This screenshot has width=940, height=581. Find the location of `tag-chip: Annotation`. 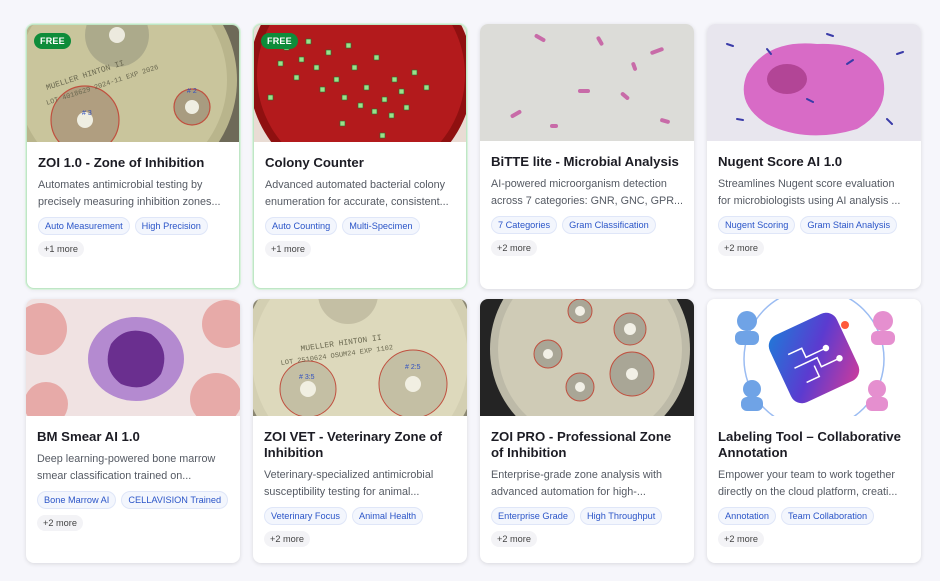

tag-chip: Annotation is located at coordinates (747, 516).